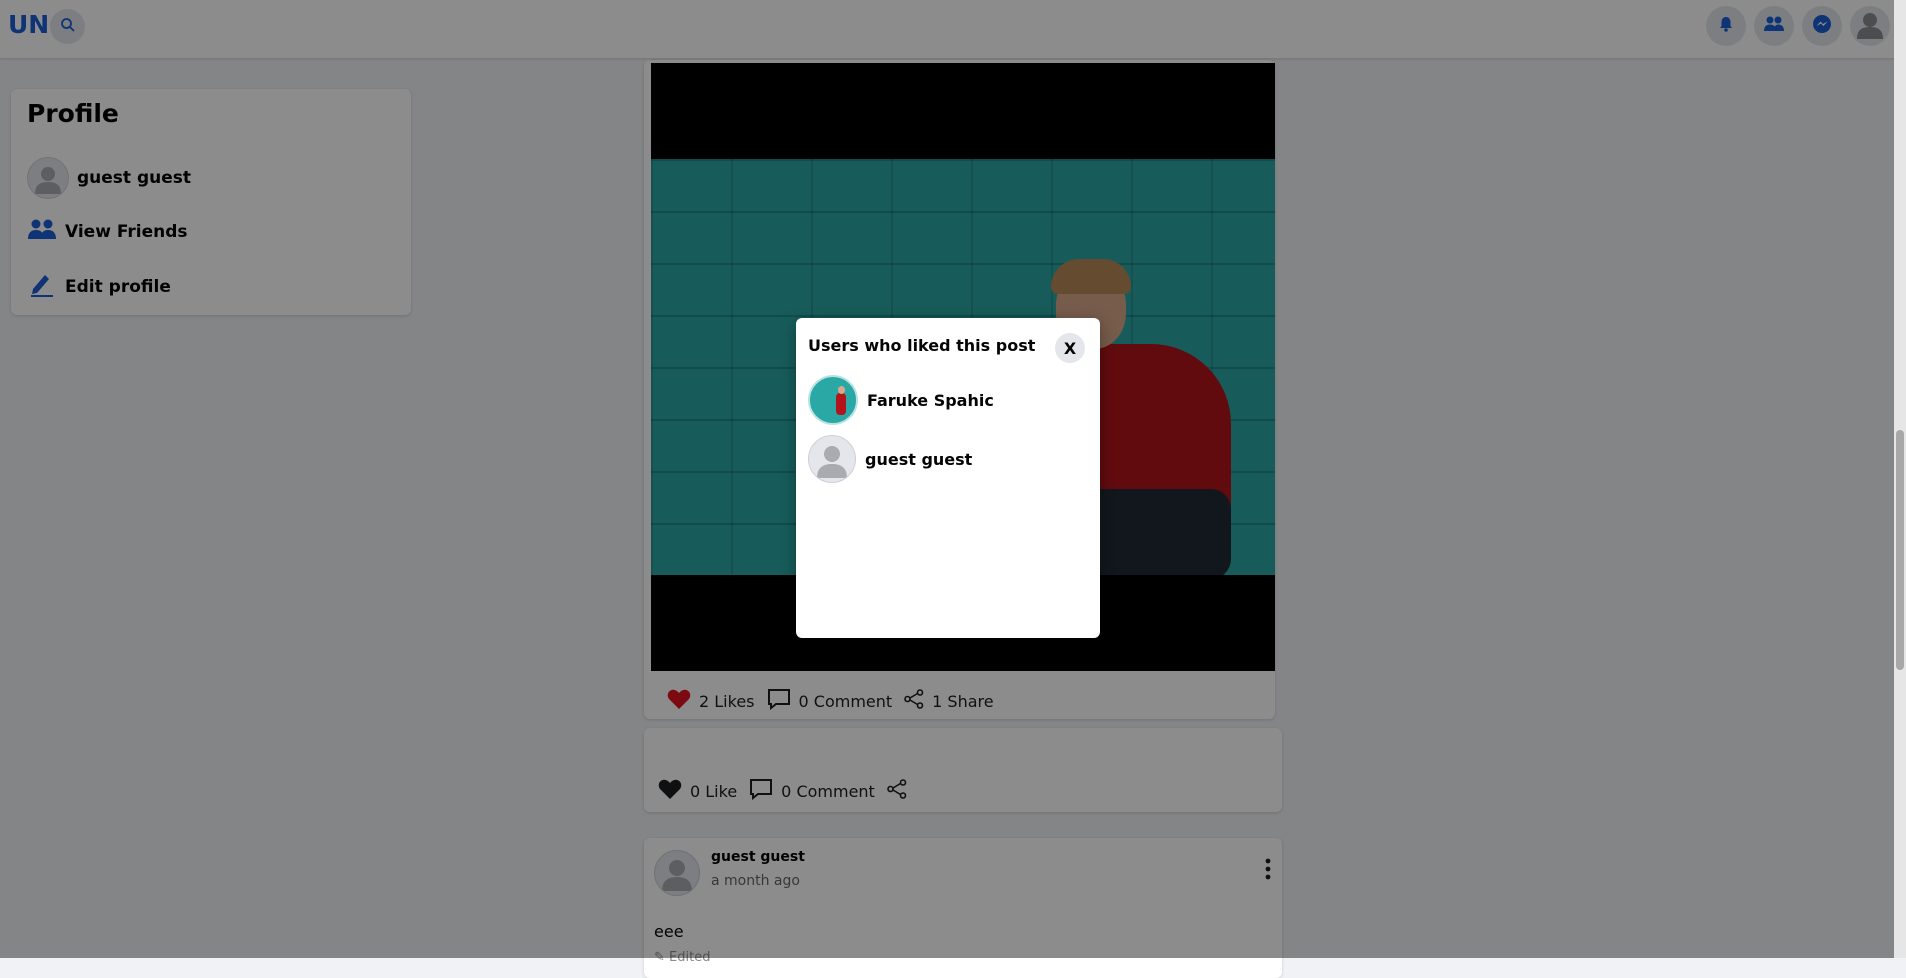  What do you see at coordinates (1070, 348) in the screenshot?
I see `close-button: X` at bounding box center [1070, 348].